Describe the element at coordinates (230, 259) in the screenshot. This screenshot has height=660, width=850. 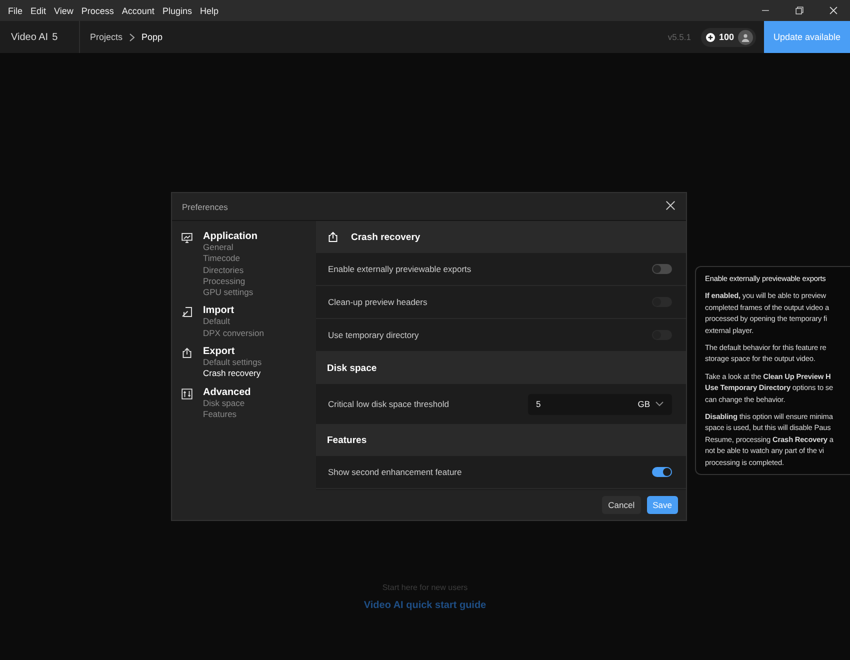
I see `sidebar-item: Timecode` at that location.